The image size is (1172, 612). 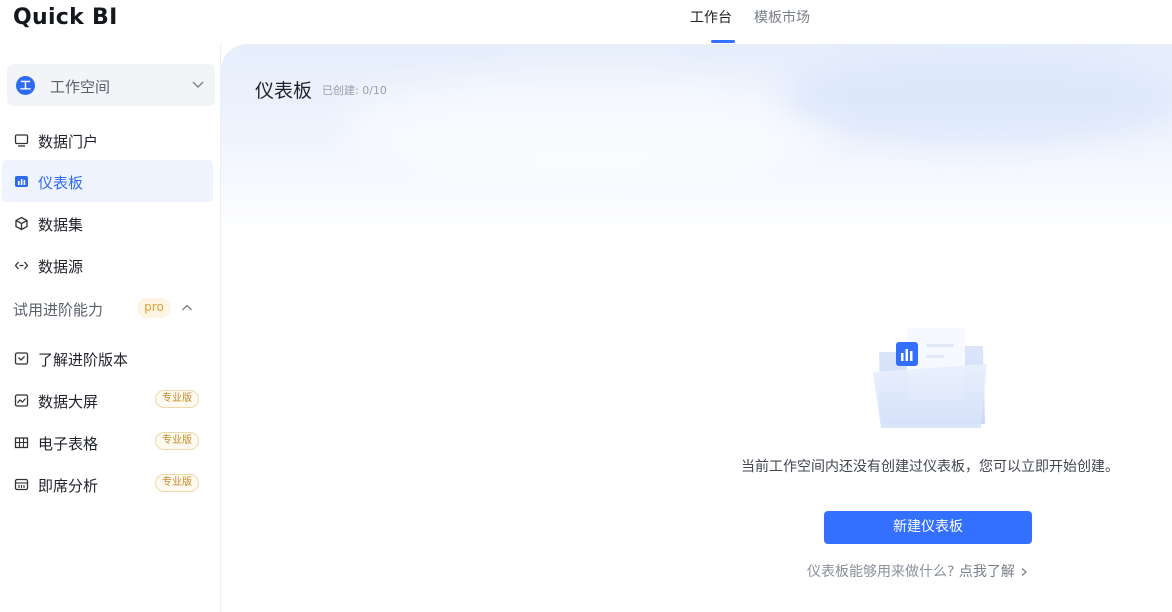 I want to click on learn-more-link: 点我了解, so click(x=994, y=572).